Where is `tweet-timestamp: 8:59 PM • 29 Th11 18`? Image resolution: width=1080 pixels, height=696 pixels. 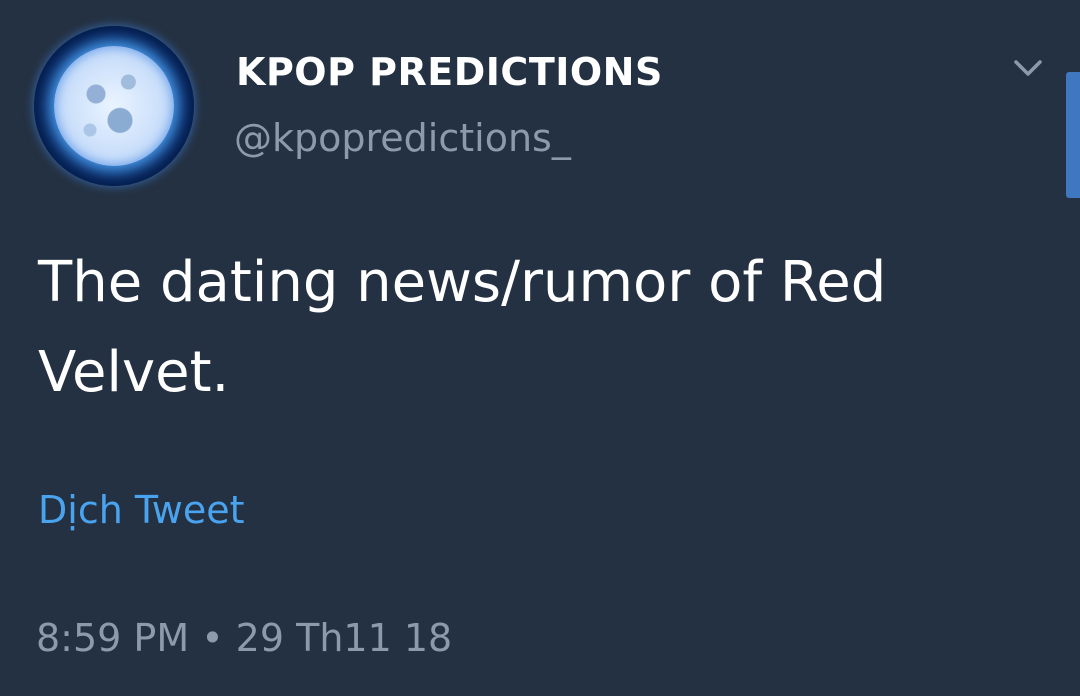
tweet-timestamp: 8:59 PM • 29 Th11 18 is located at coordinates (244, 638).